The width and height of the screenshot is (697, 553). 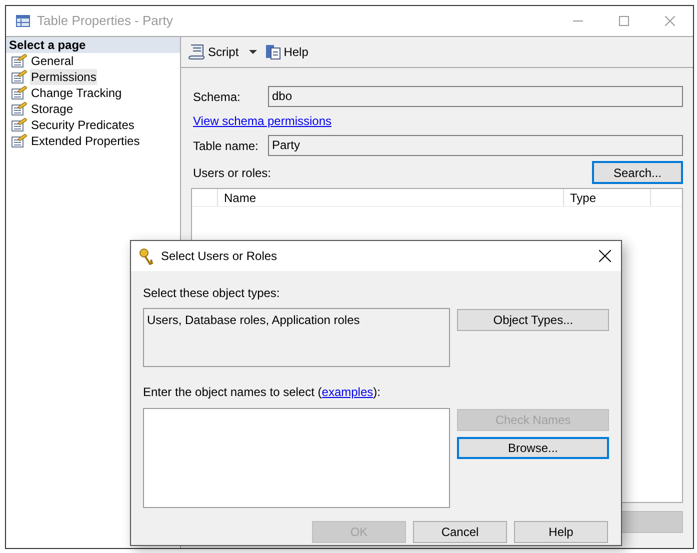 What do you see at coordinates (217, 97) in the screenshot?
I see `schema-label: Schema:` at bounding box center [217, 97].